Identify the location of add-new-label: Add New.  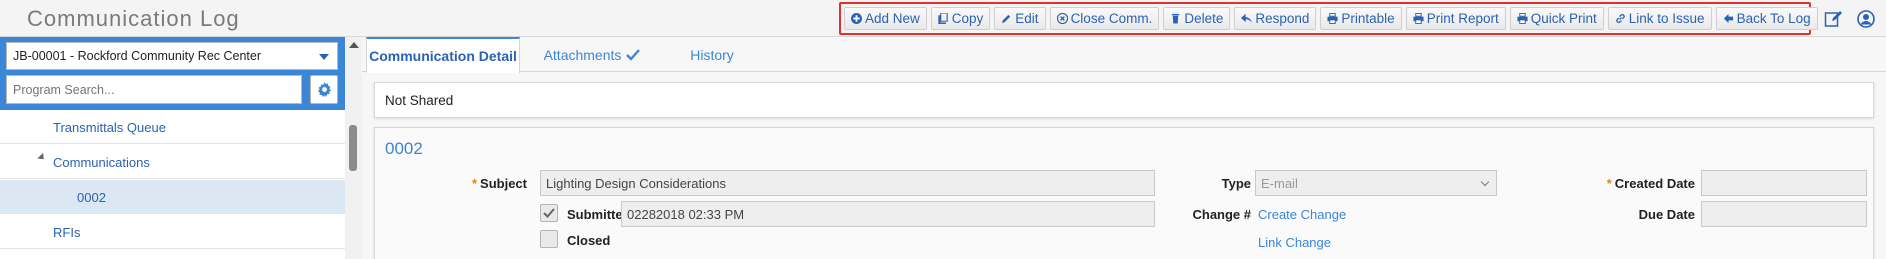
(892, 18).